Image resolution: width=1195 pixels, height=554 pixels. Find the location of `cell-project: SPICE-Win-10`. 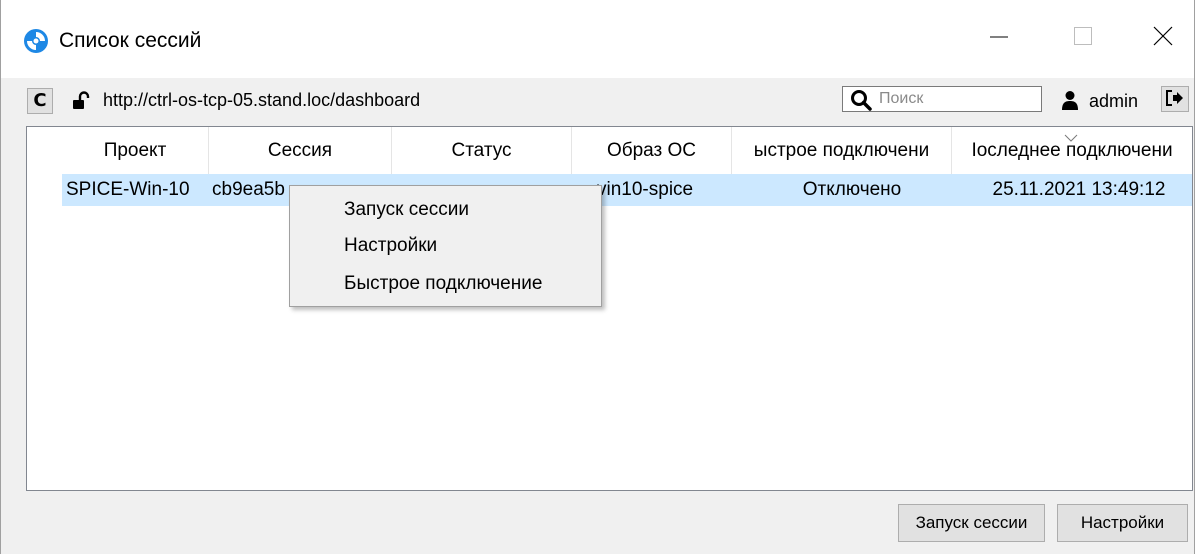

cell-project: SPICE-Win-10 is located at coordinates (128, 189).